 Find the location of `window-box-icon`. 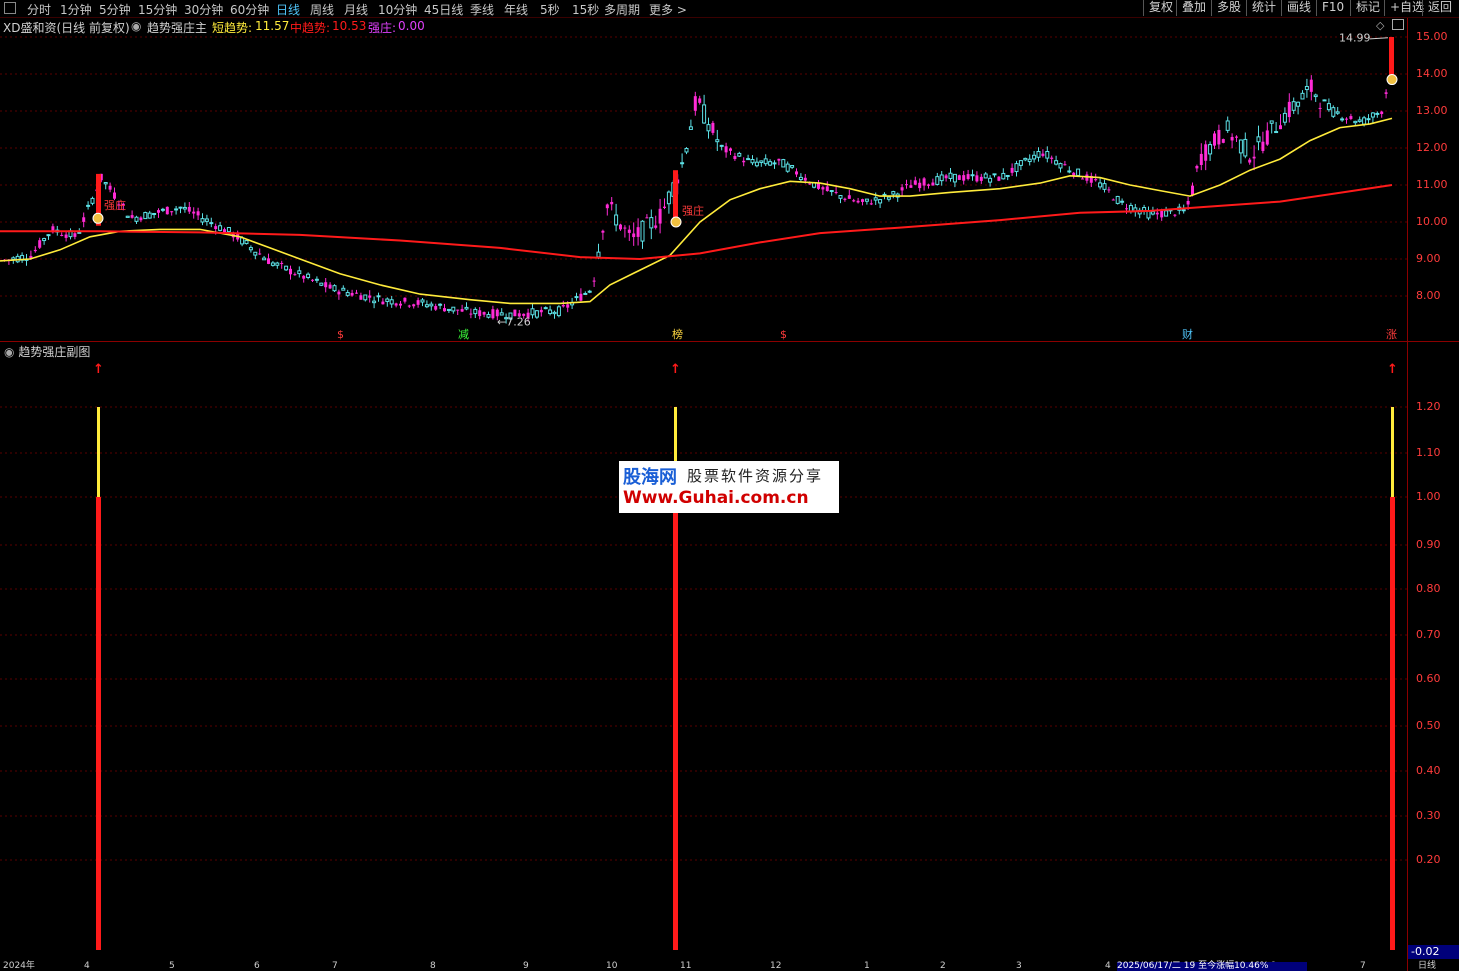

window-box-icon is located at coordinates (10, 8).